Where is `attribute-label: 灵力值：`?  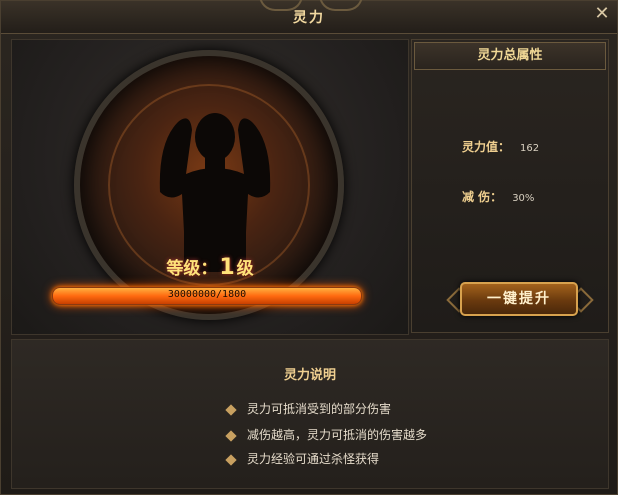 attribute-label: 灵力值： is located at coordinates (486, 147).